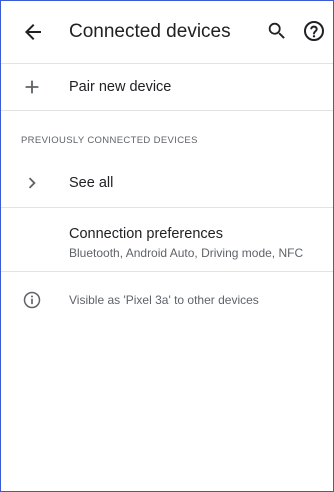  I want to click on pair-new-device-label: Pair new device, so click(120, 87).